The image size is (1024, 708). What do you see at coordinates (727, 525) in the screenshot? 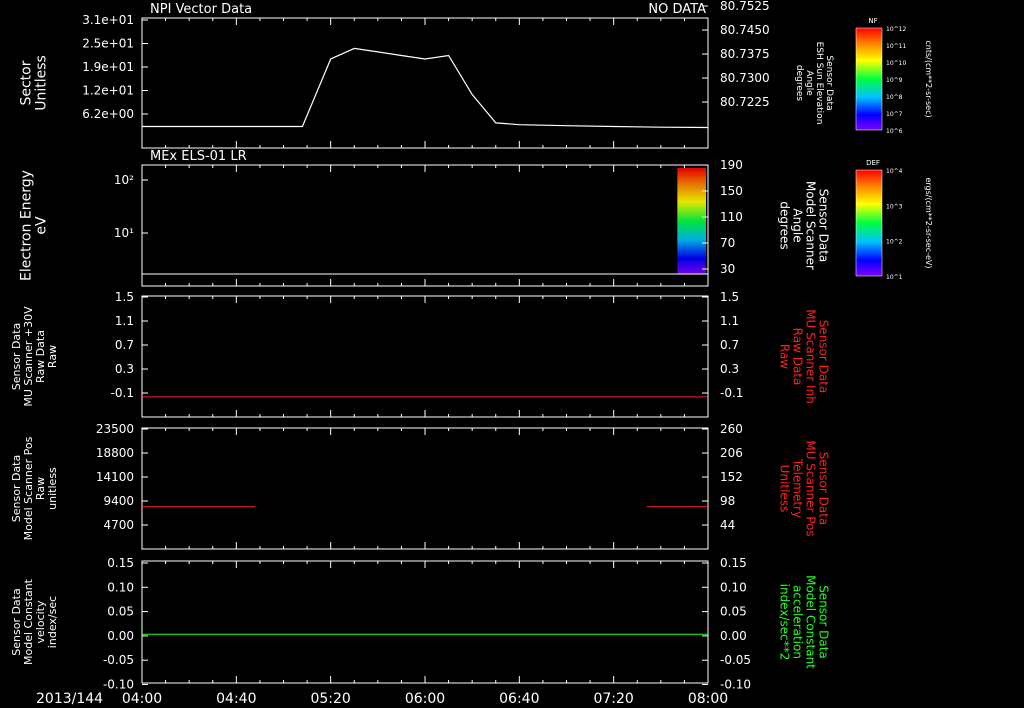
I see `ytick-right-label: 44` at bounding box center [727, 525].